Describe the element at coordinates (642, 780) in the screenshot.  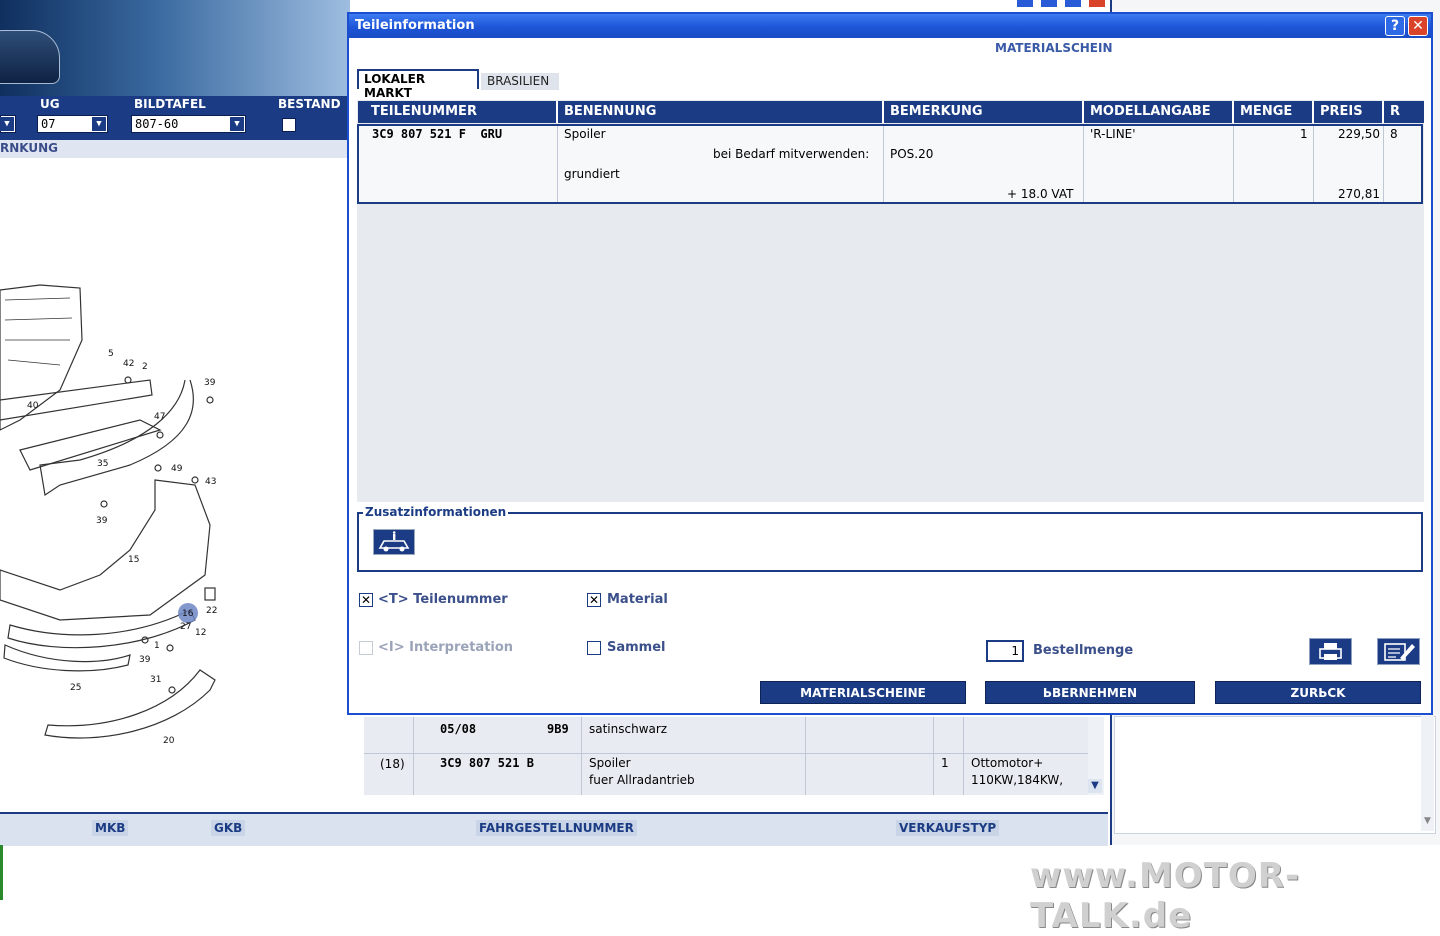
I see `bg-row-text2: fuer Allradantrieb` at that location.